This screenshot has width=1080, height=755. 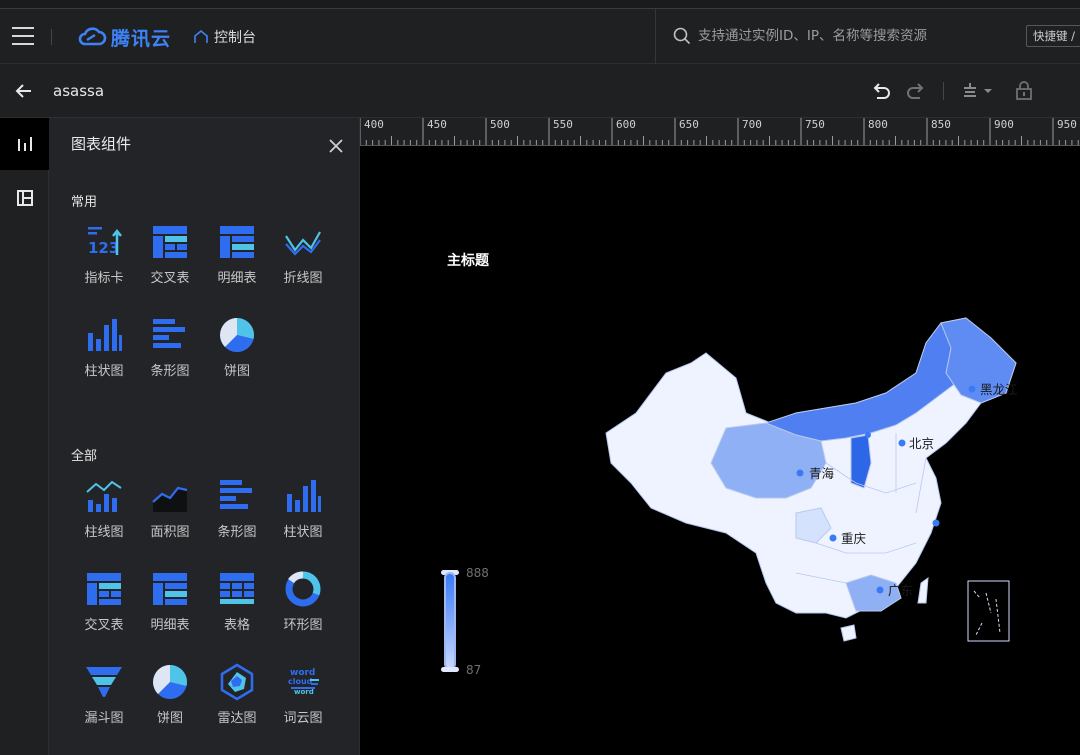 I want to click on search-input, so click(x=858, y=36).